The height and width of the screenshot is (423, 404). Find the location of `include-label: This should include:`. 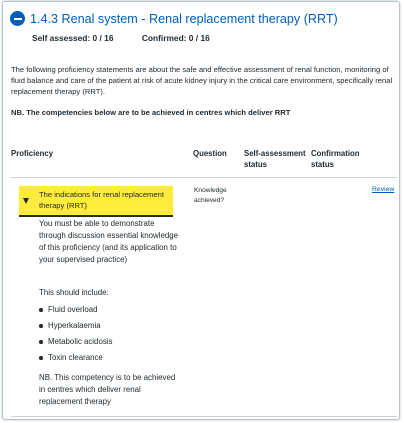

include-label: This should include: is located at coordinates (74, 292).